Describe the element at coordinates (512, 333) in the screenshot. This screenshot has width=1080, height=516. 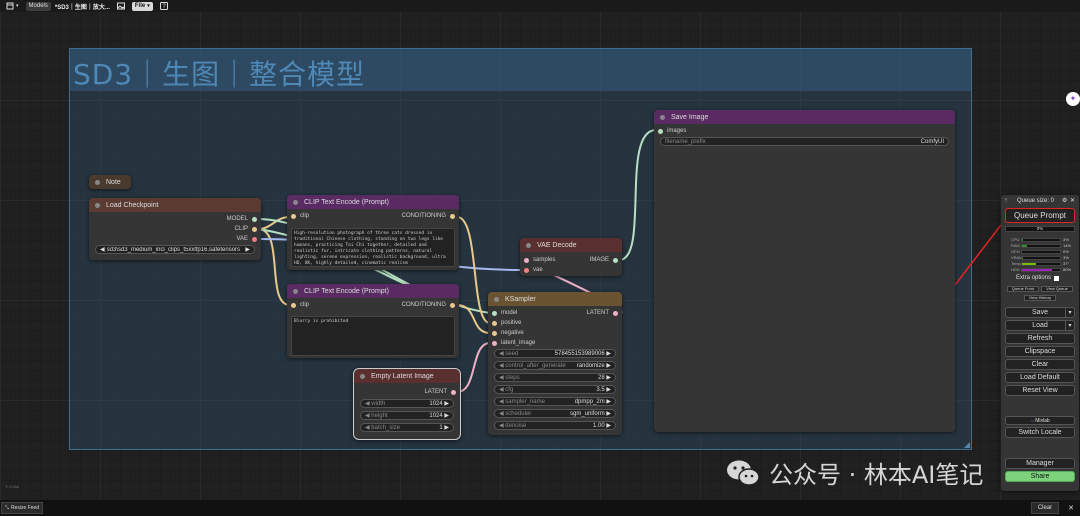
I see `input-negative-label: negative` at that location.